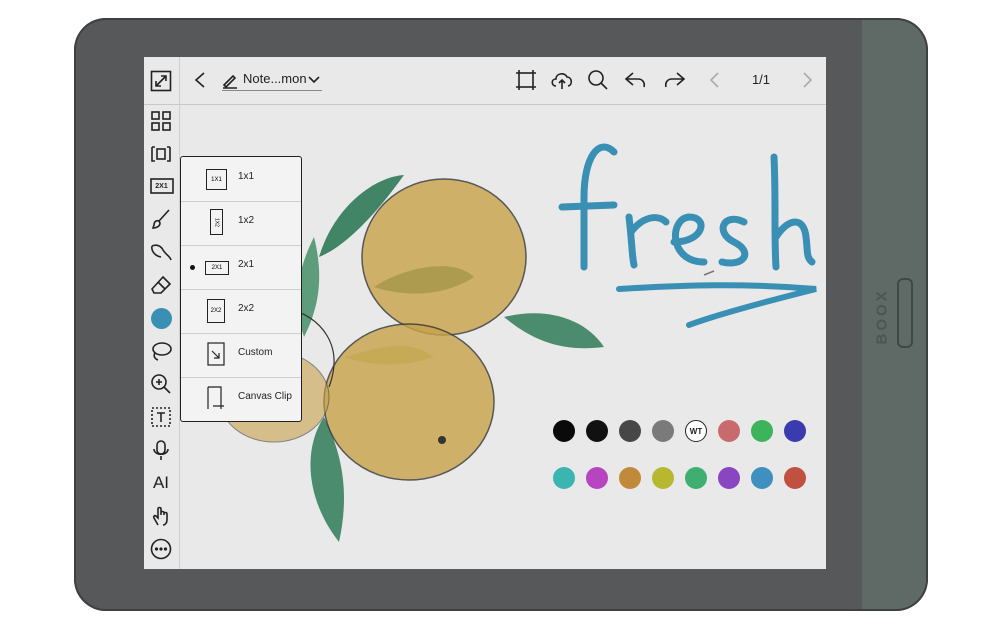 The image size is (1000, 632). Describe the element at coordinates (216, 400) in the screenshot. I see `canvas-clip-icon` at that location.